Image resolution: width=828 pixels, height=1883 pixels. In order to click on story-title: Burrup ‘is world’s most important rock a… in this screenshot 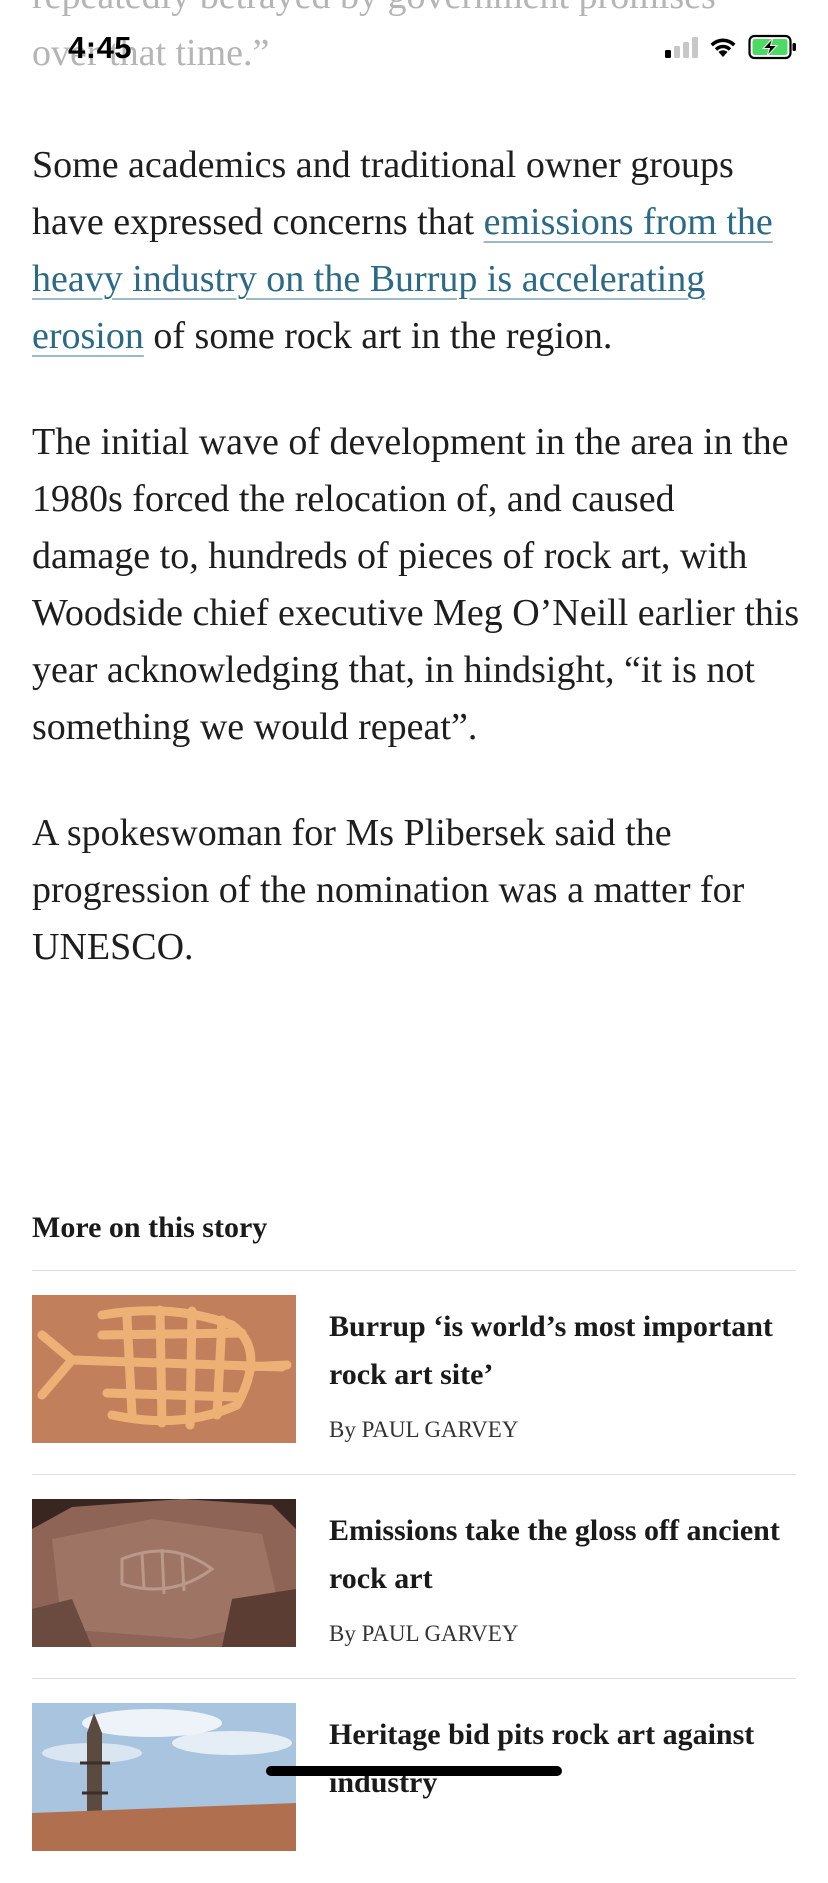, I will do `click(562, 1351)`.